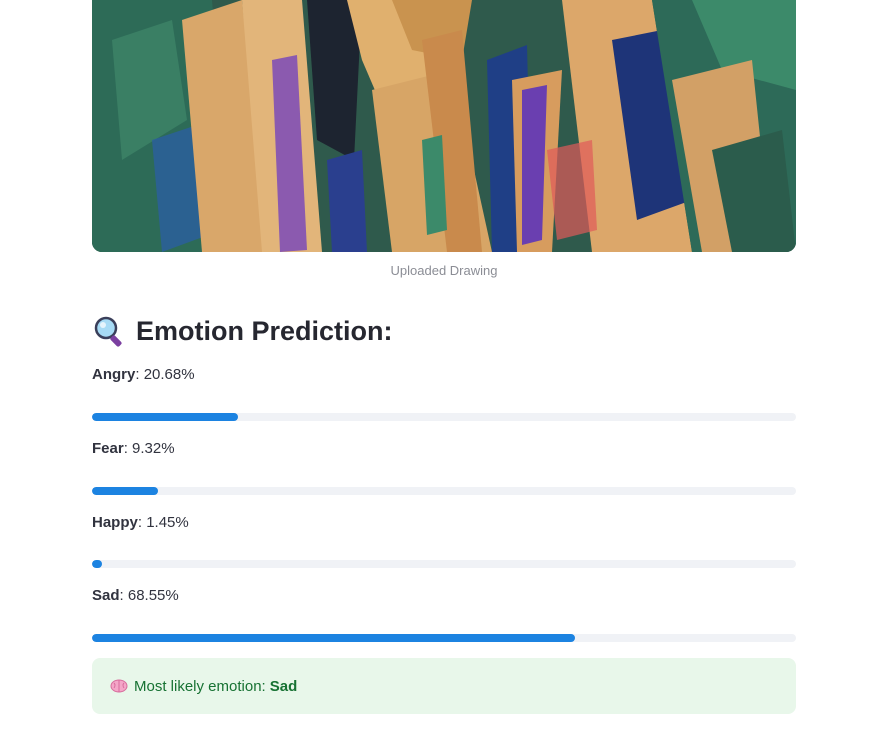  Describe the element at coordinates (444, 417) in the screenshot. I see `progress-bar-angry` at that location.